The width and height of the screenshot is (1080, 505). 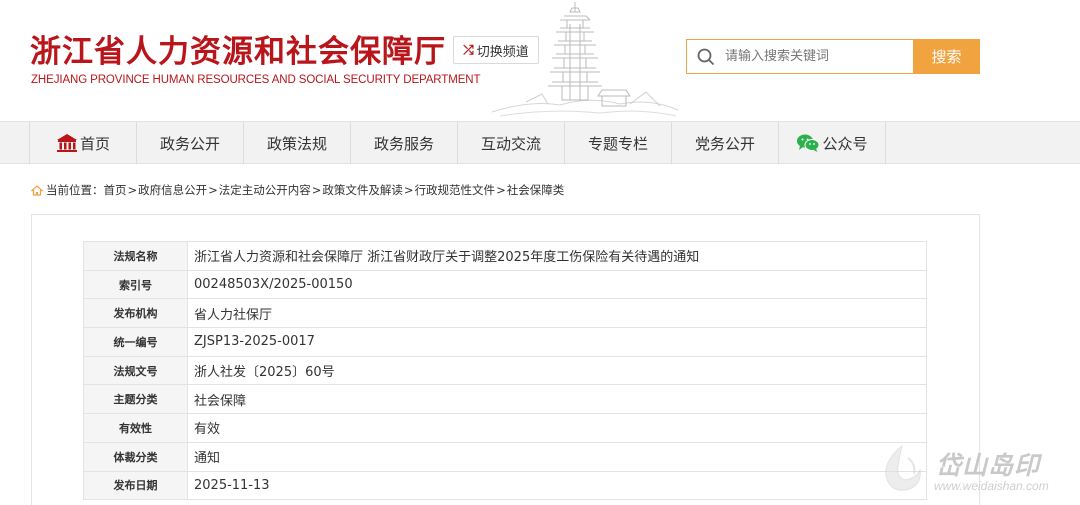 What do you see at coordinates (557, 370) in the screenshot?
I see `info-value: 浙人社发〔2025〕60号` at bounding box center [557, 370].